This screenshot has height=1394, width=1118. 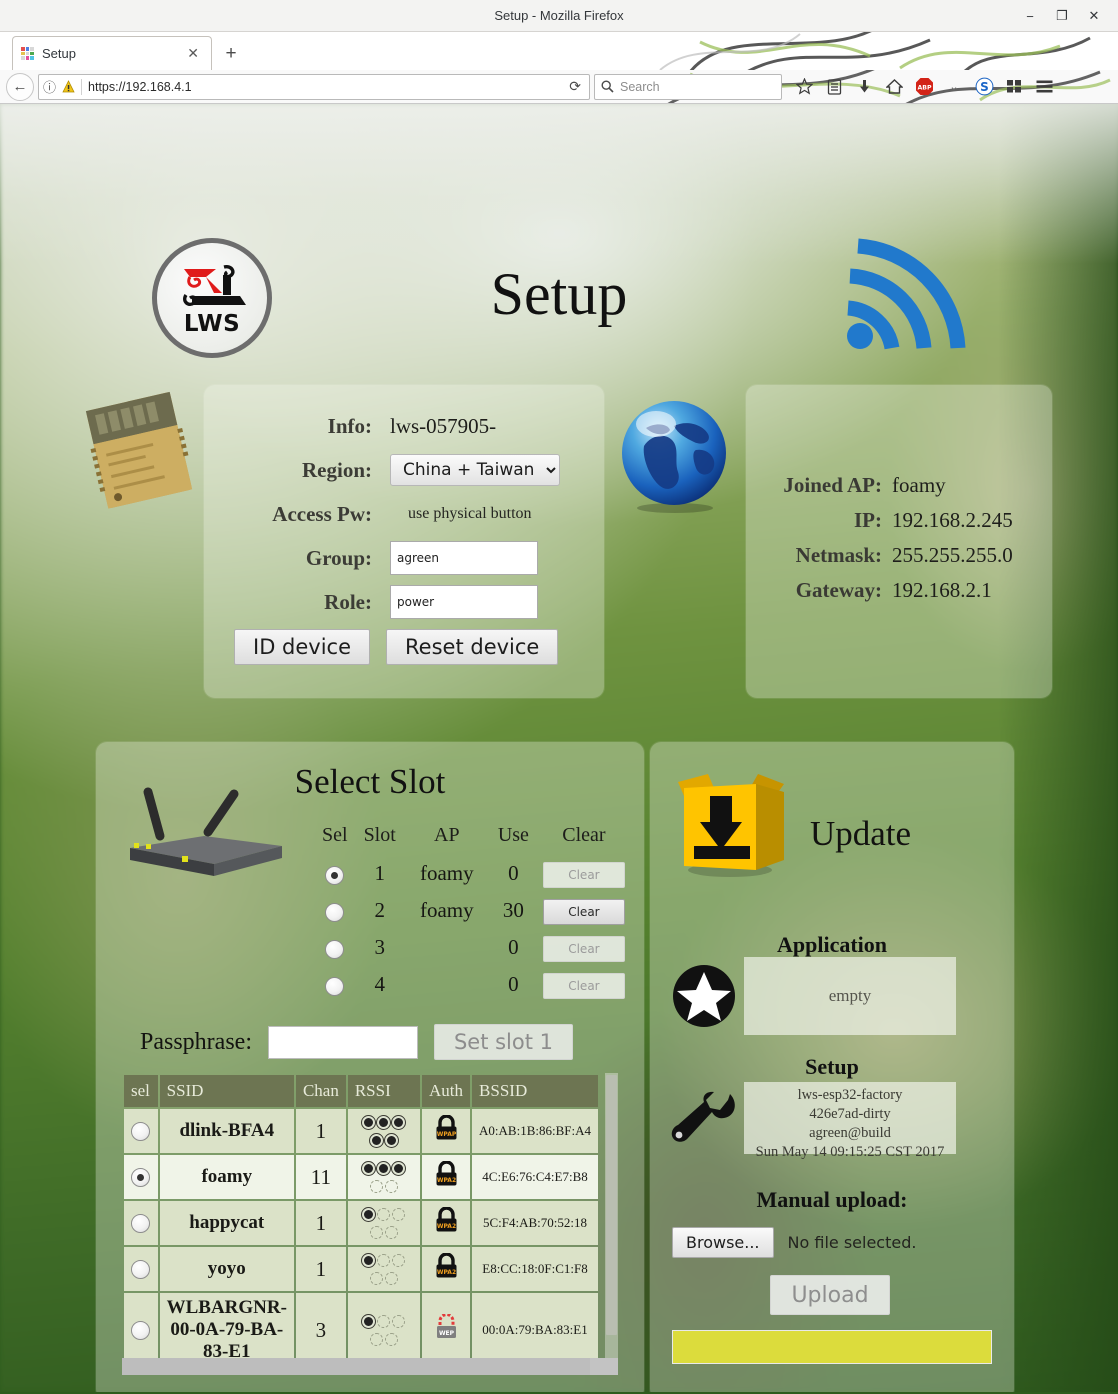 I want to click on ap-table-horizontal-scrollbar, so click(x=370, y=1366).